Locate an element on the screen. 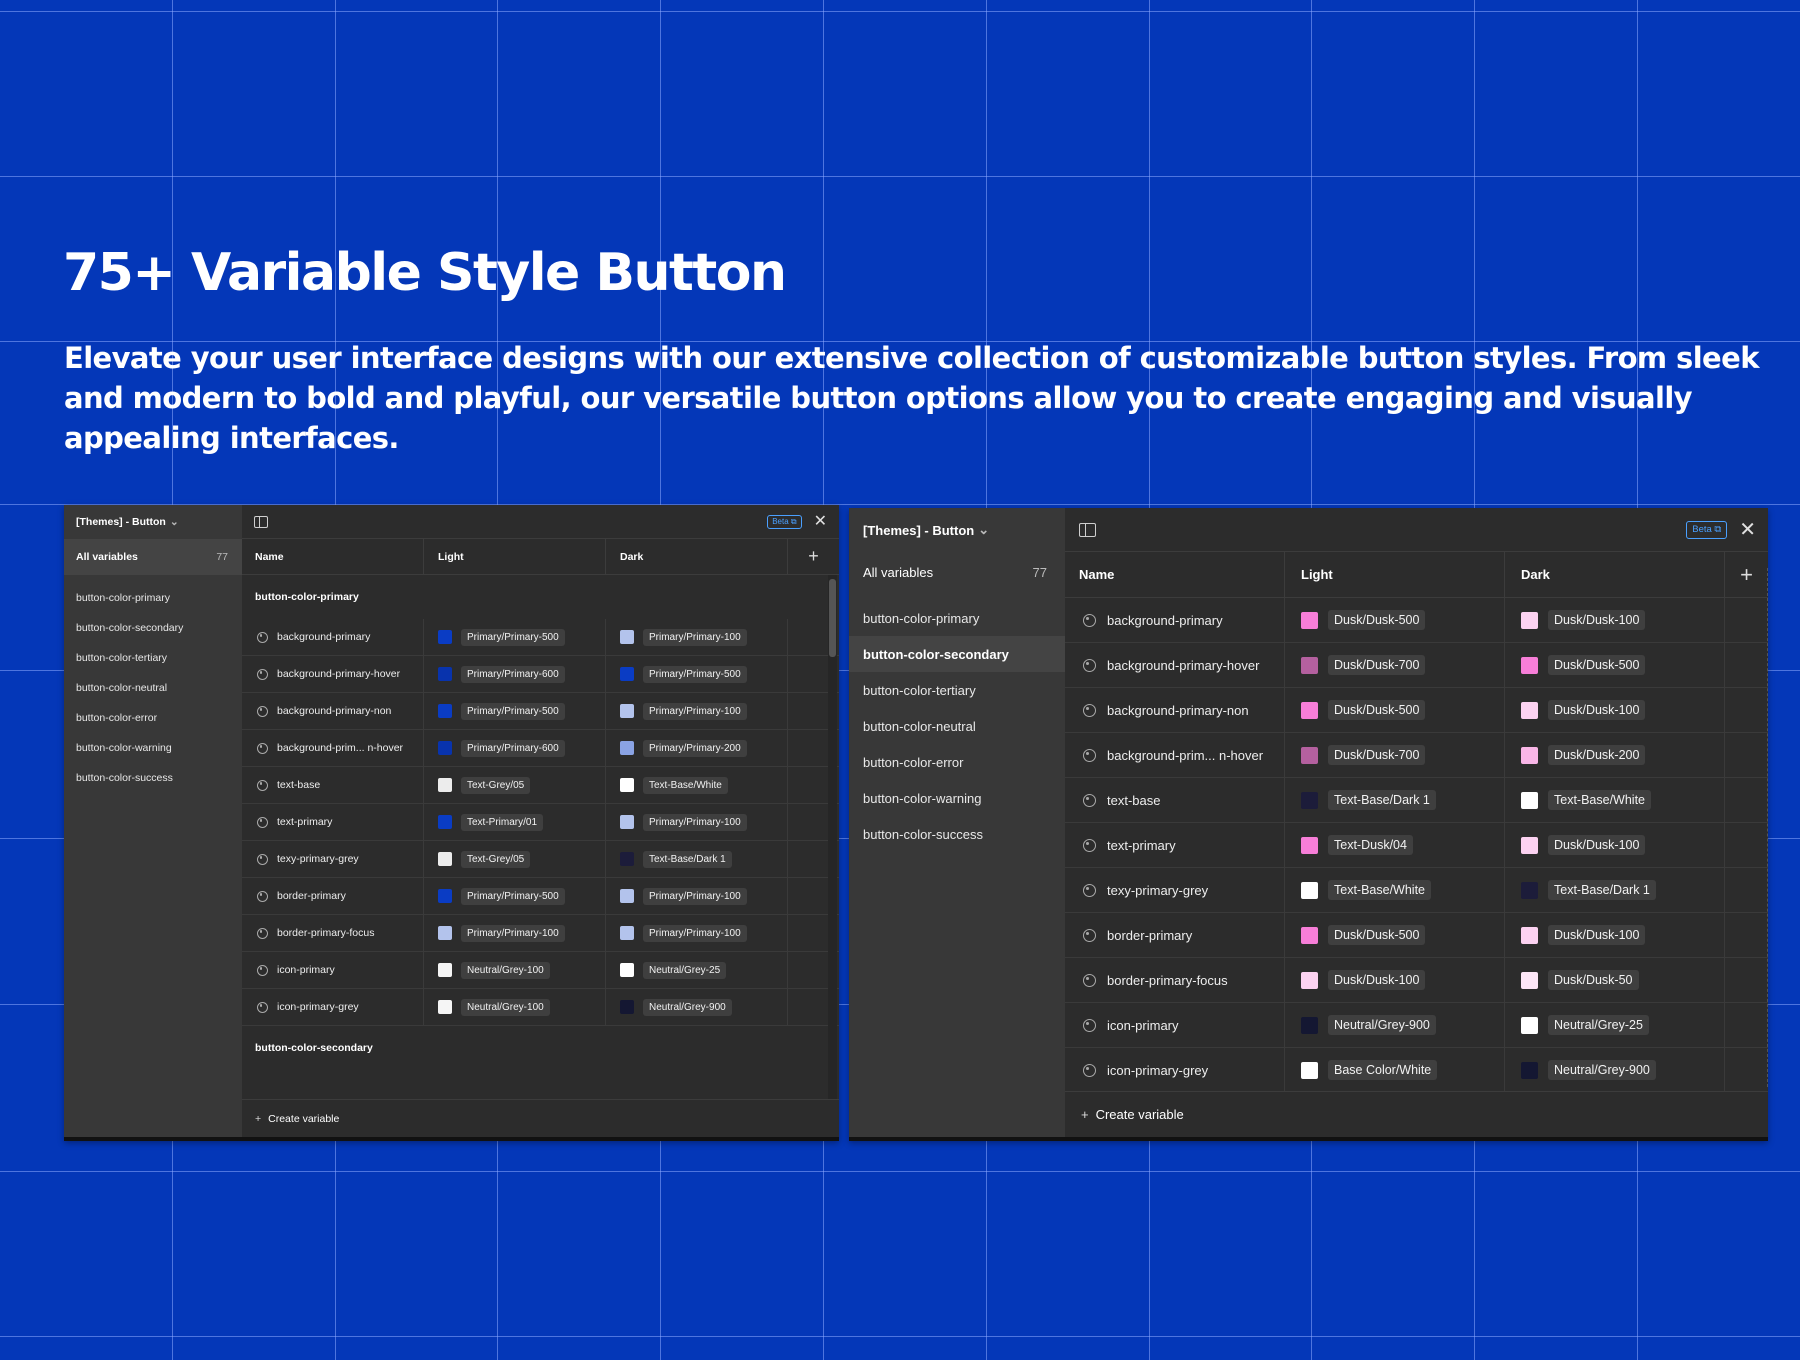 The image size is (1800, 1360). dark-value-cell: Neutral/Grey-900 is located at coordinates (697, 1007).